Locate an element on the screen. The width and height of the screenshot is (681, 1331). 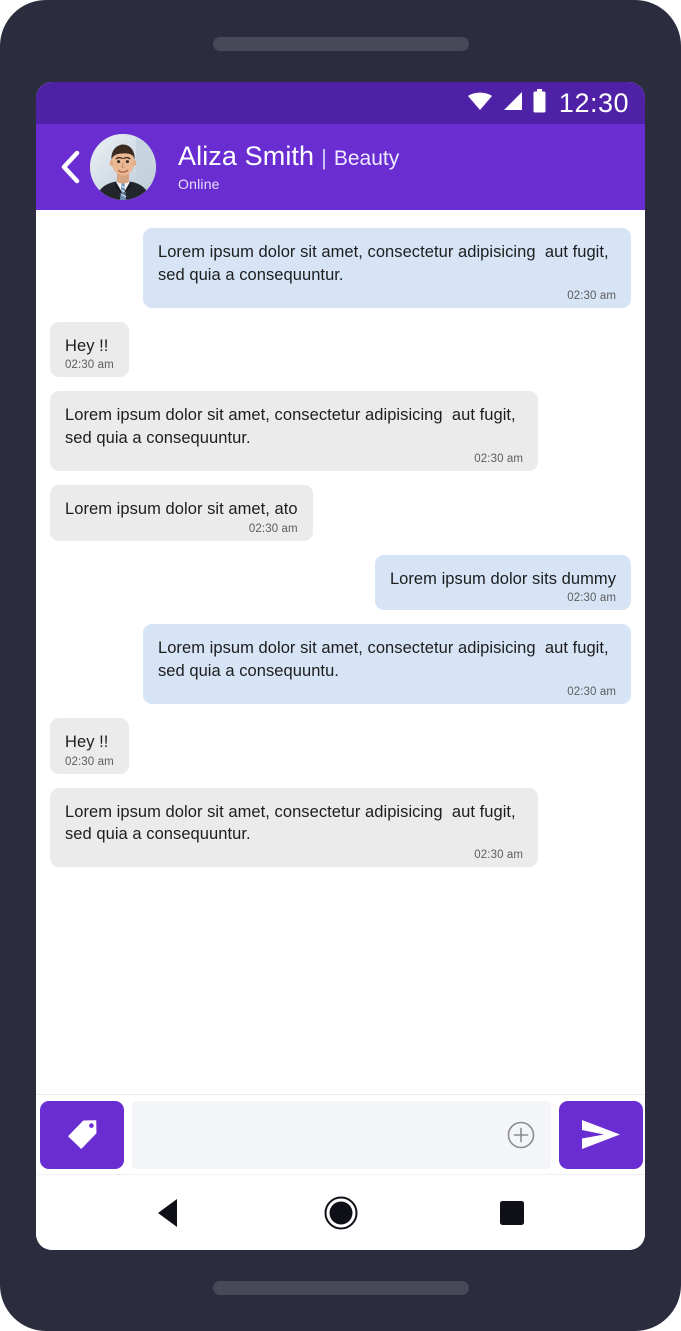
message-text: Lorem ipsum dolor sits dummy is located at coordinates (502, 578).